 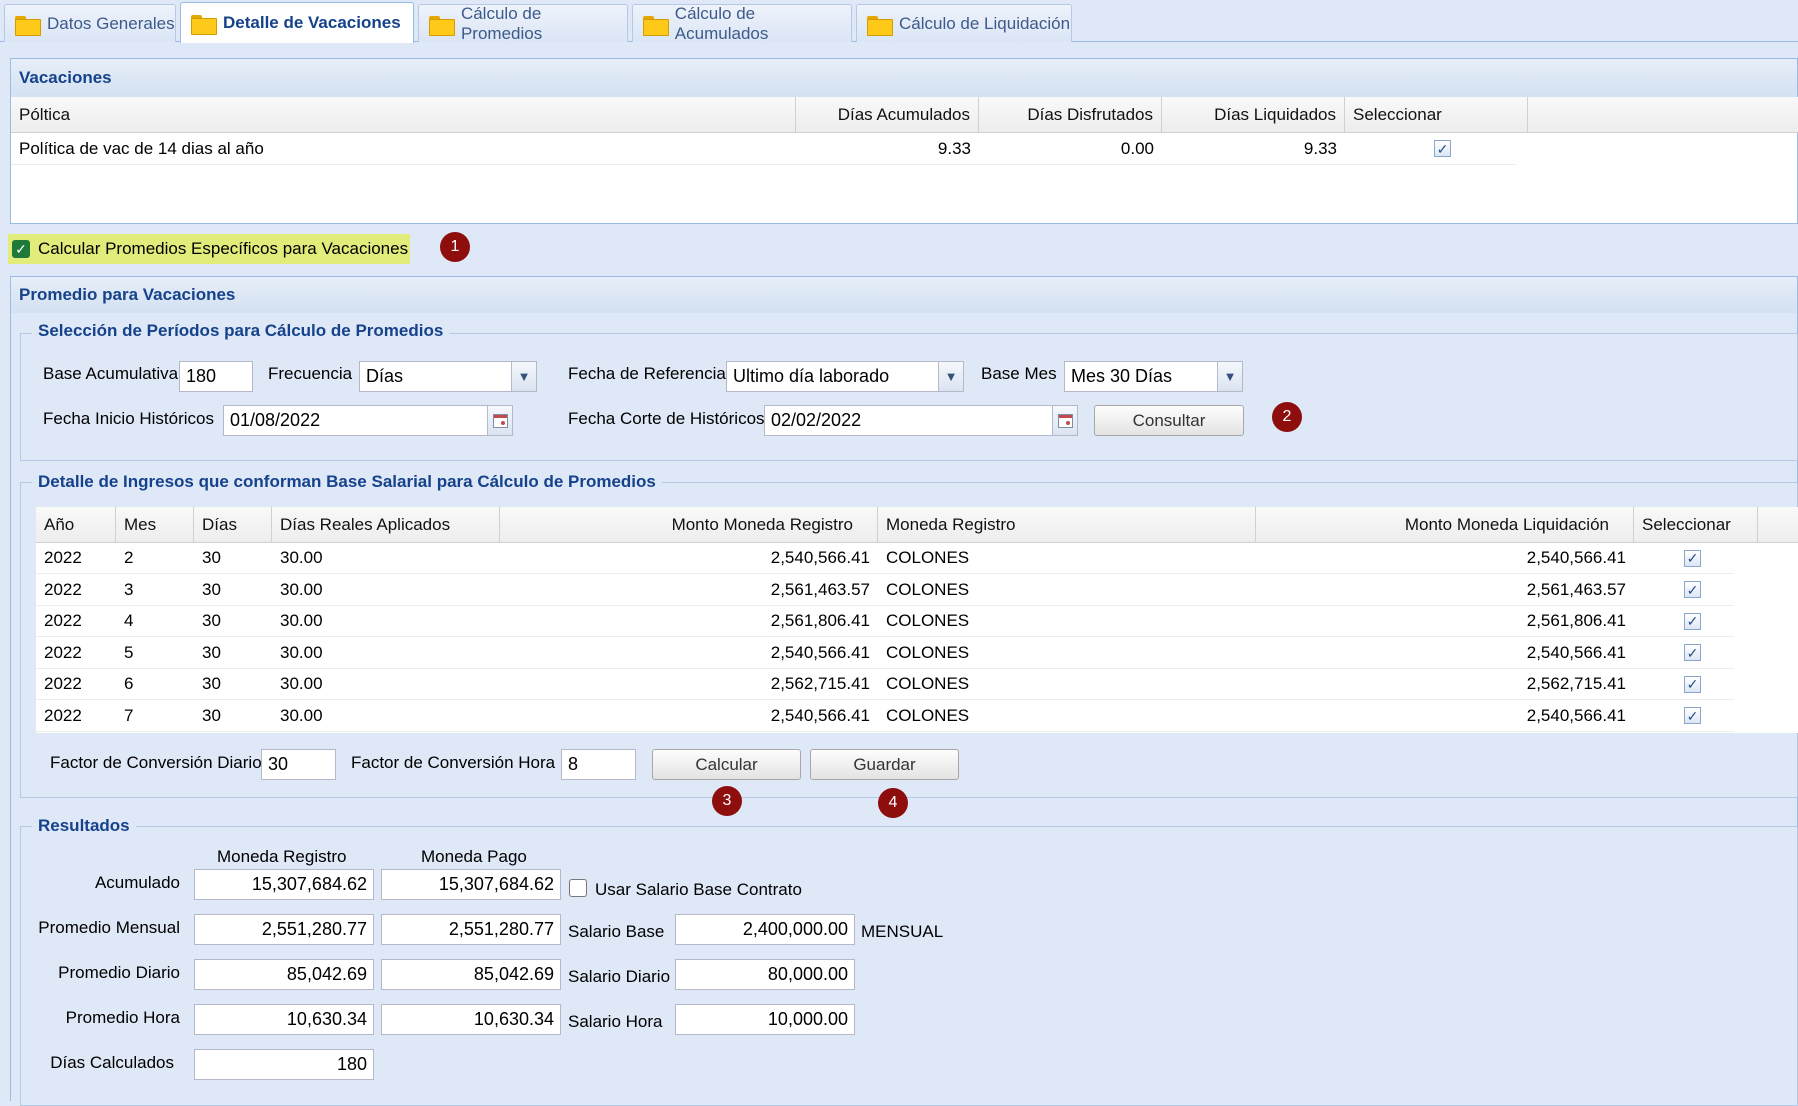 I want to click on dias-calculados-field: 180, so click(x=284, y=1064).